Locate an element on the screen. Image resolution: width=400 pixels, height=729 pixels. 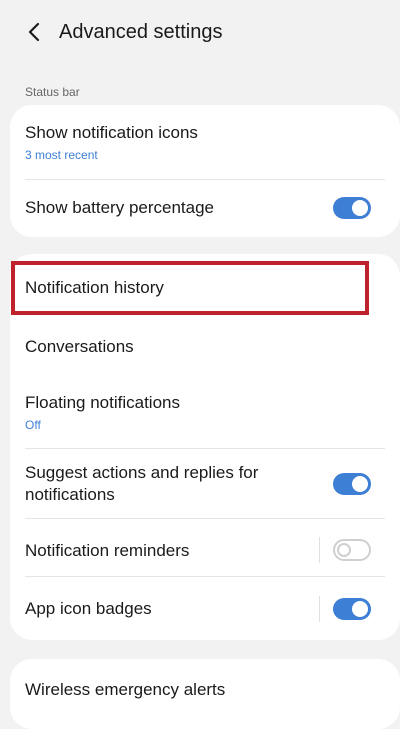
notification-reminders-toggle is located at coordinates (352, 550).